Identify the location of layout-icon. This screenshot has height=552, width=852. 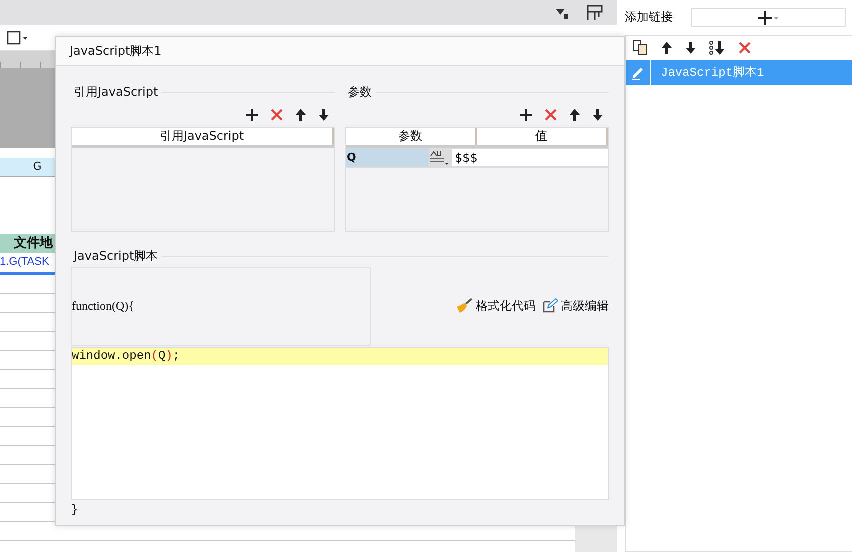
(595, 12).